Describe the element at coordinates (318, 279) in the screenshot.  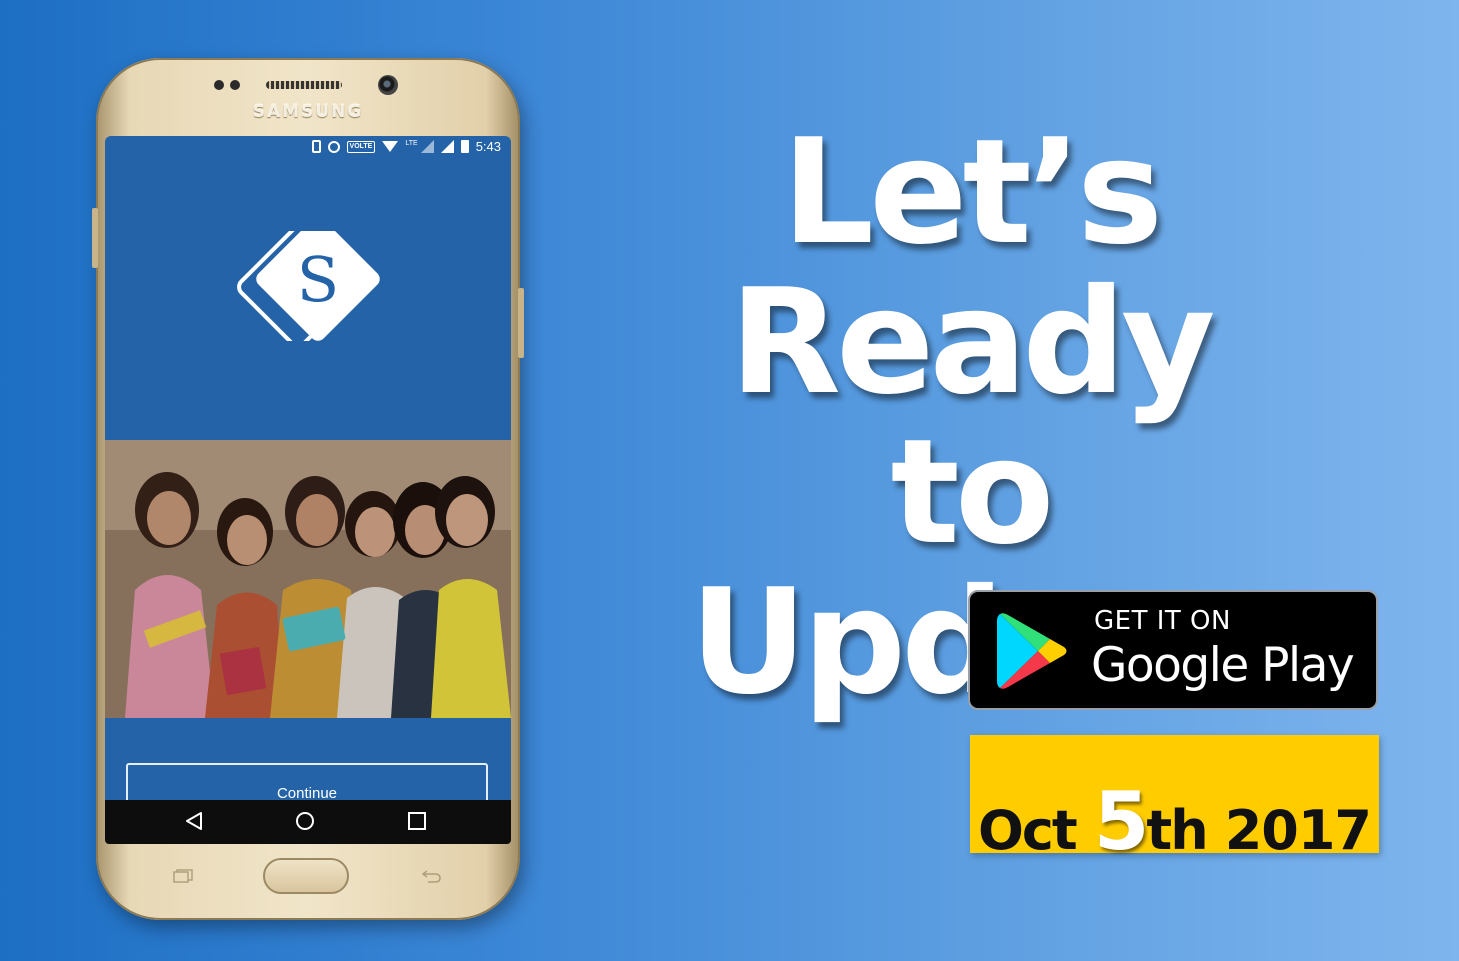
I see `app-logo-letter: S` at that location.